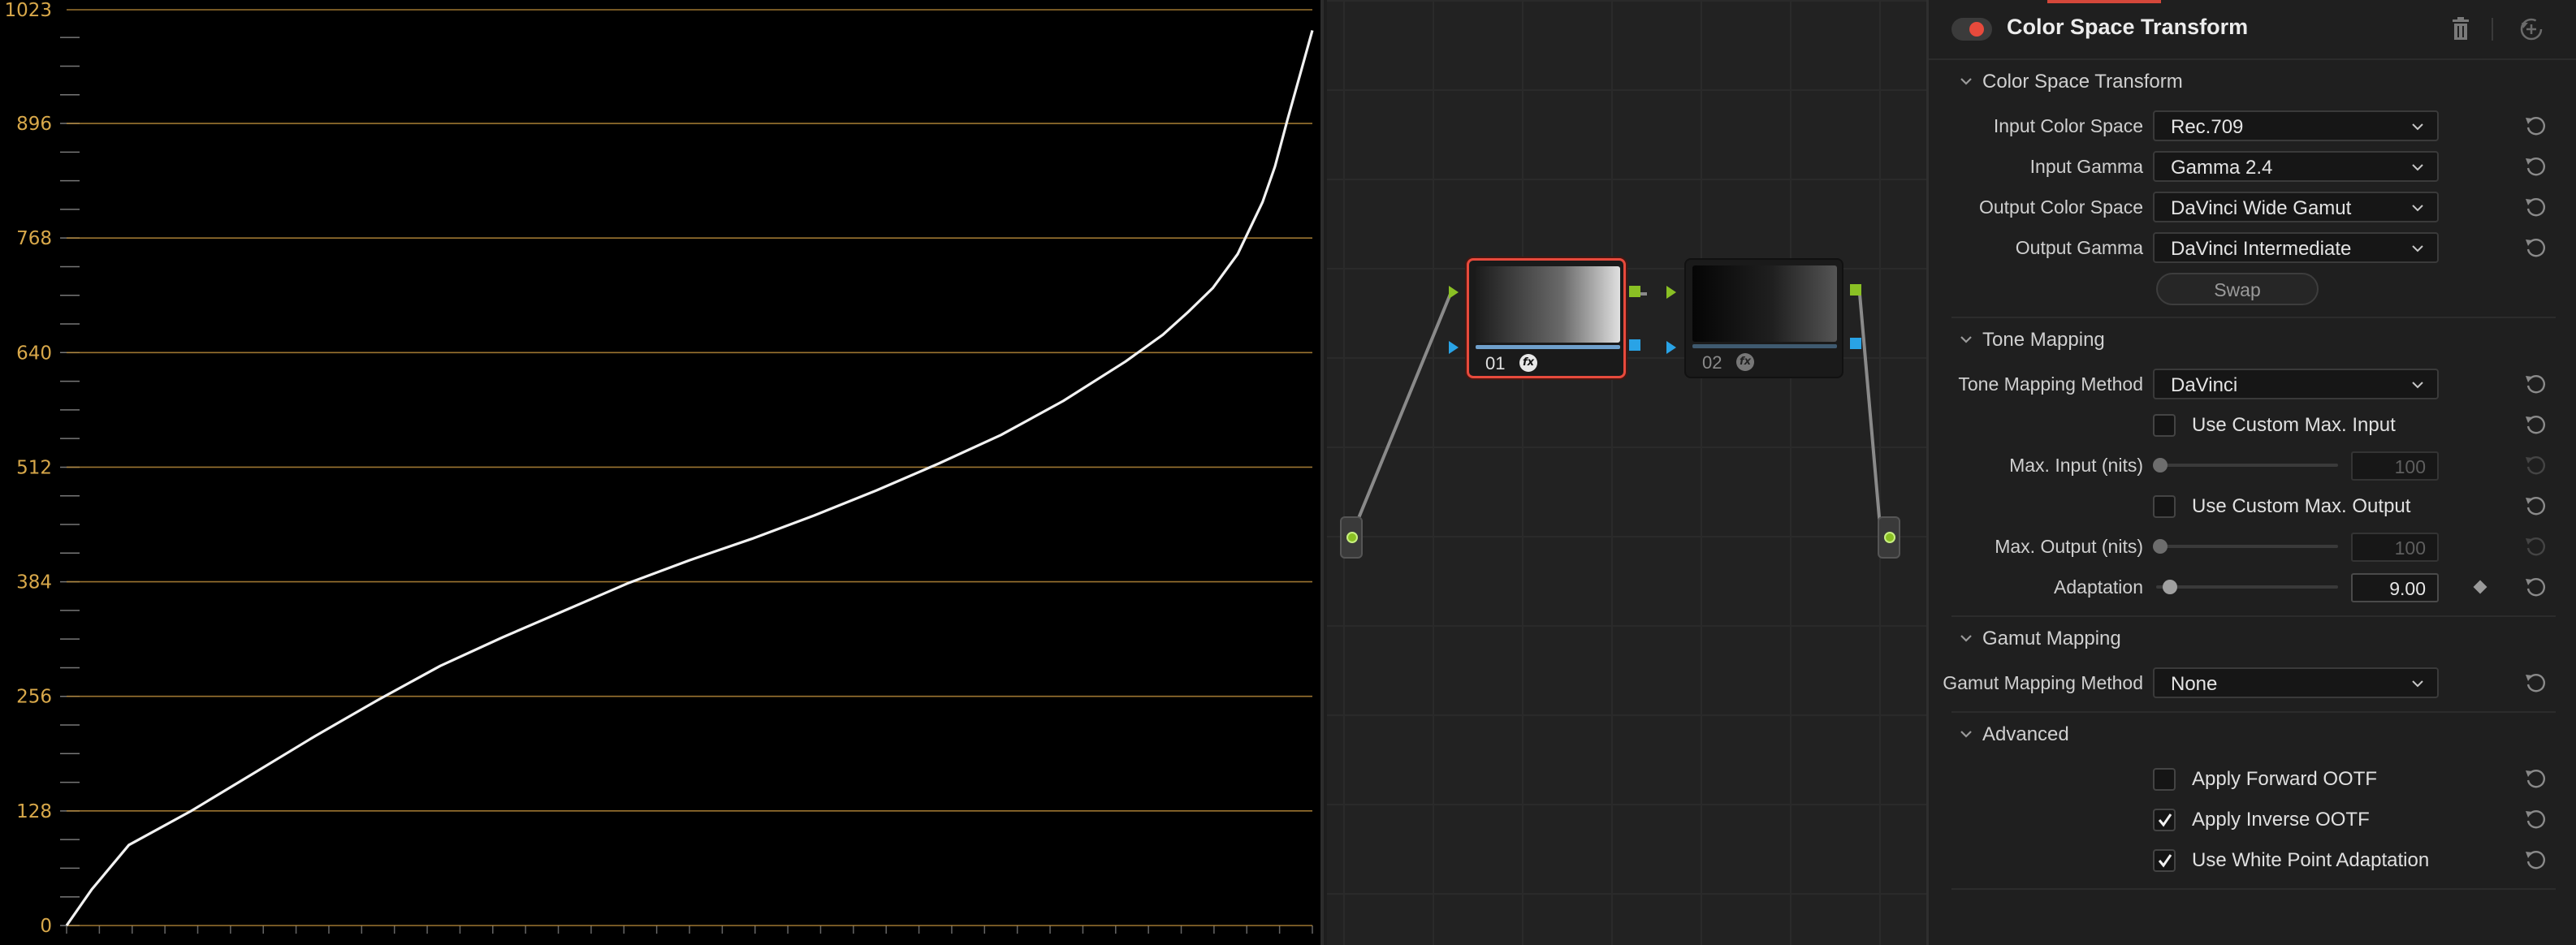 Image resolution: width=2576 pixels, height=945 pixels. Describe the element at coordinates (34, 239) in the screenshot. I see `y-tick-label: 768` at that location.